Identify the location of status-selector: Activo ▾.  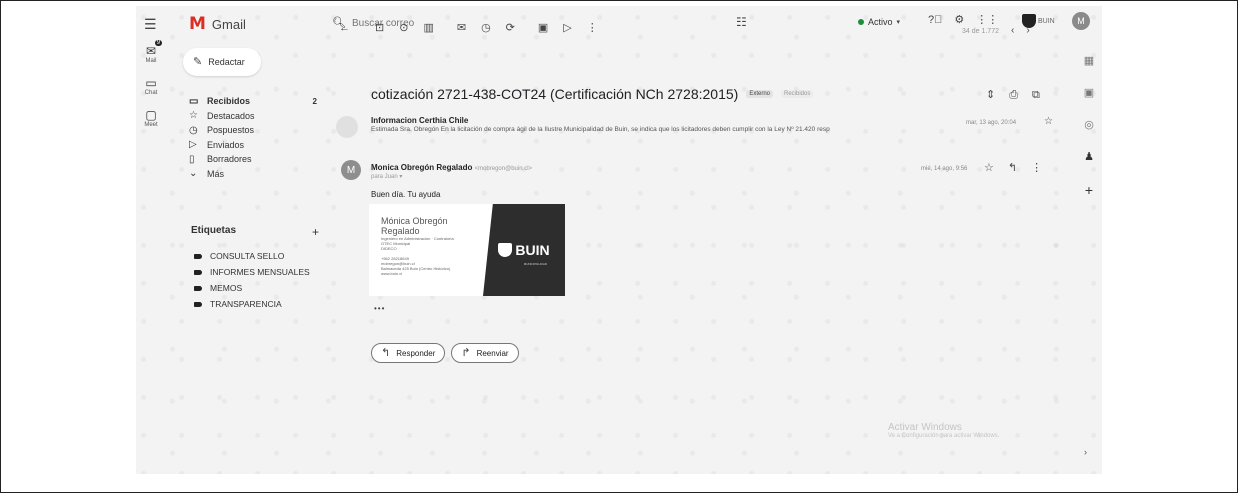
(879, 22).